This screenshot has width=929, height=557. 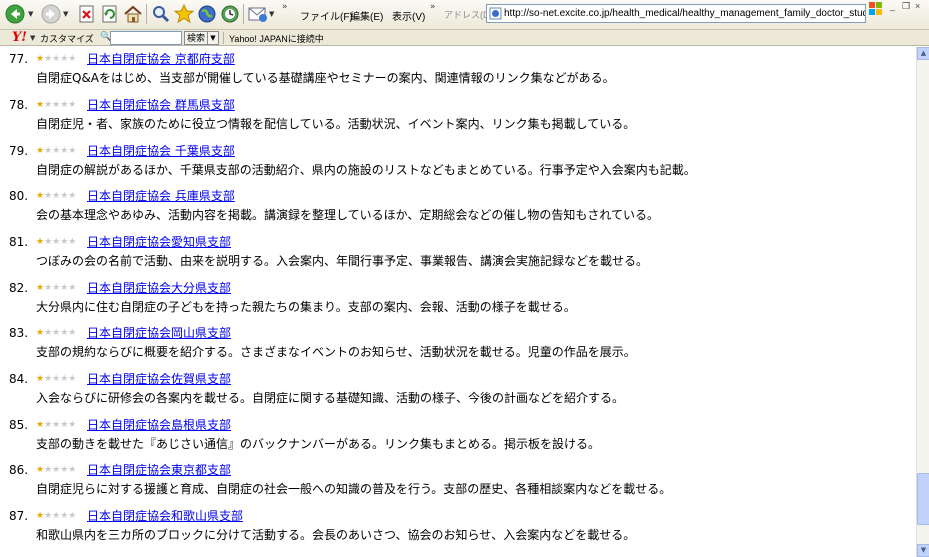 I want to click on entry-title-link: 日本自閉症協会 京都府支部, so click(x=161, y=59).